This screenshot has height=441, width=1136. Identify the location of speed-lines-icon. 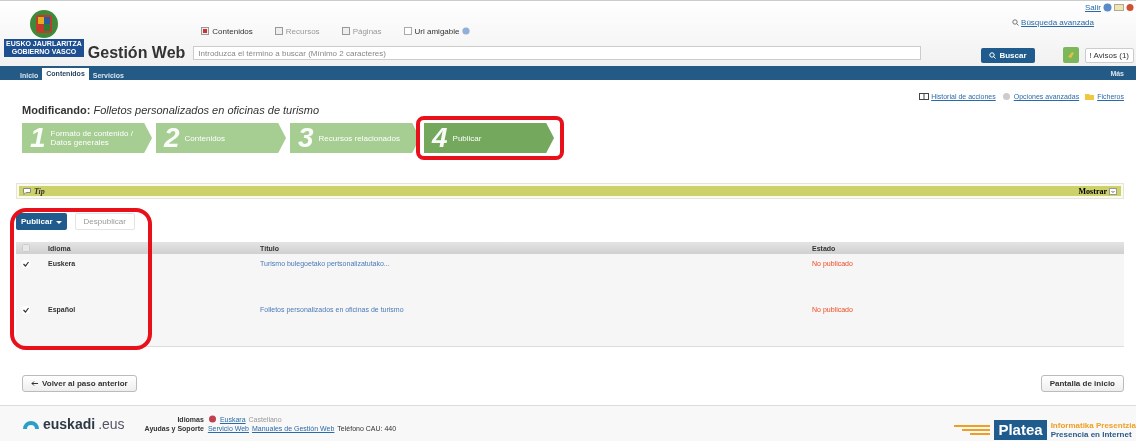
(972, 430).